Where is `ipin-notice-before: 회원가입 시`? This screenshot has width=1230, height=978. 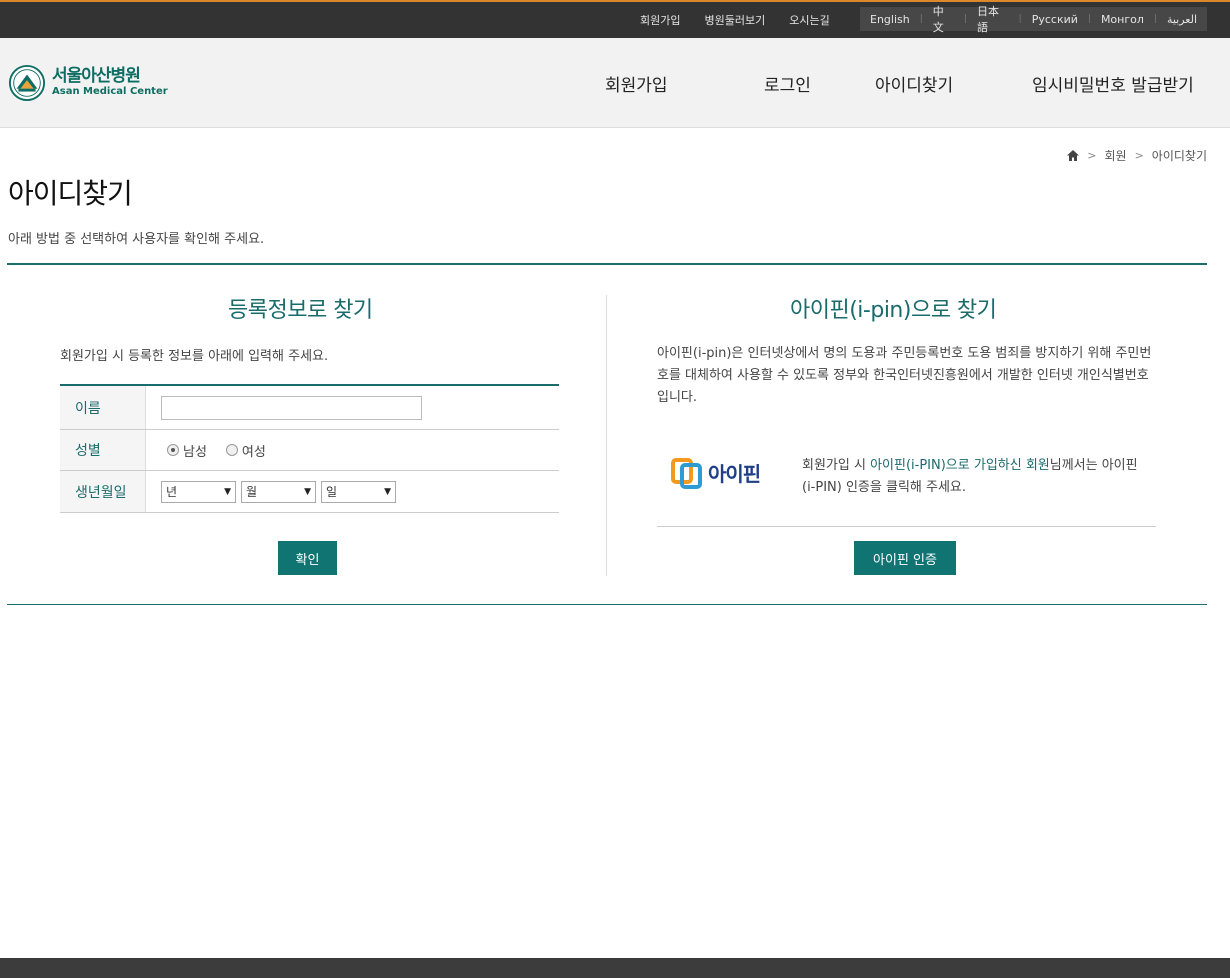 ipin-notice-before: 회원가입 시 is located at coordinates (836, 465).